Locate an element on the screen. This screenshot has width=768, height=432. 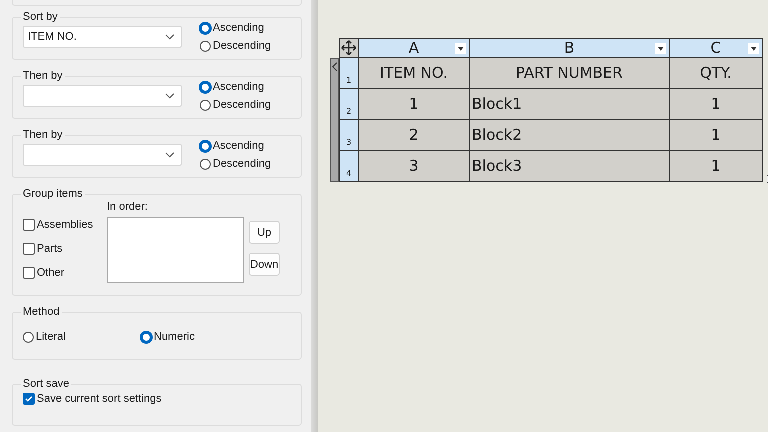
order-label: In order: is located at coordinates (128, 207).